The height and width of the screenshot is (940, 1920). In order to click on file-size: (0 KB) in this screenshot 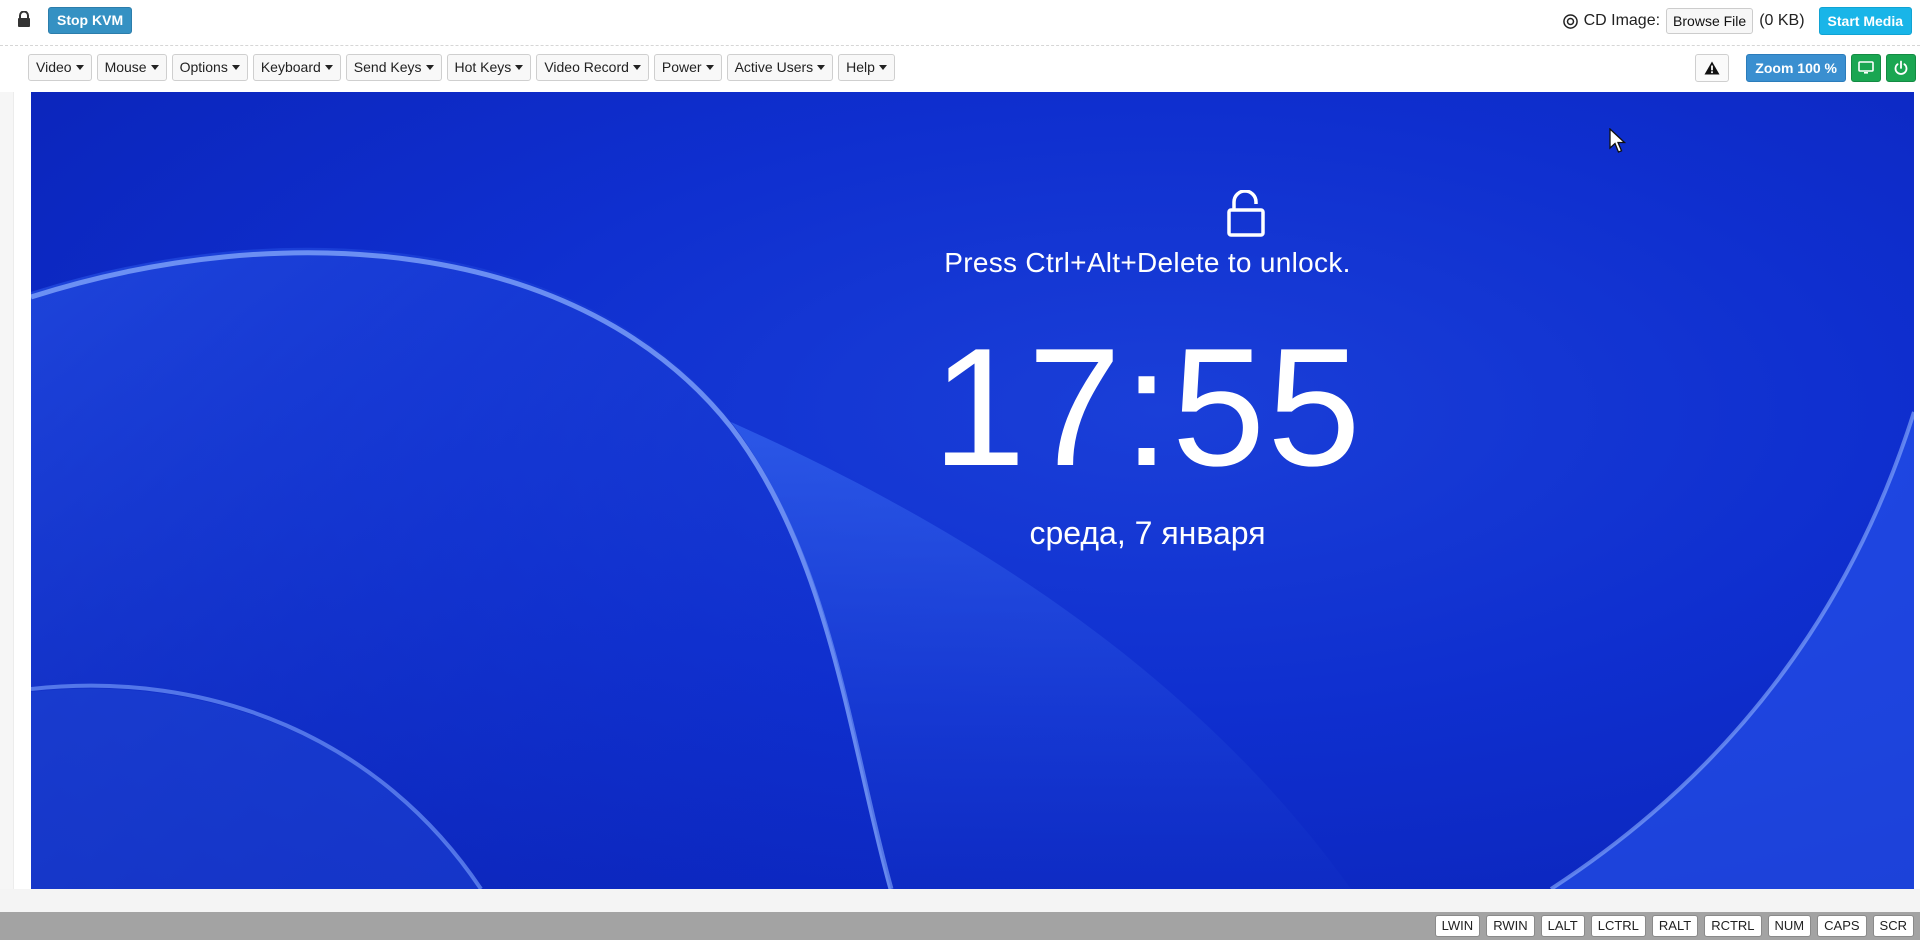, I will do `click(1782, 20)`.